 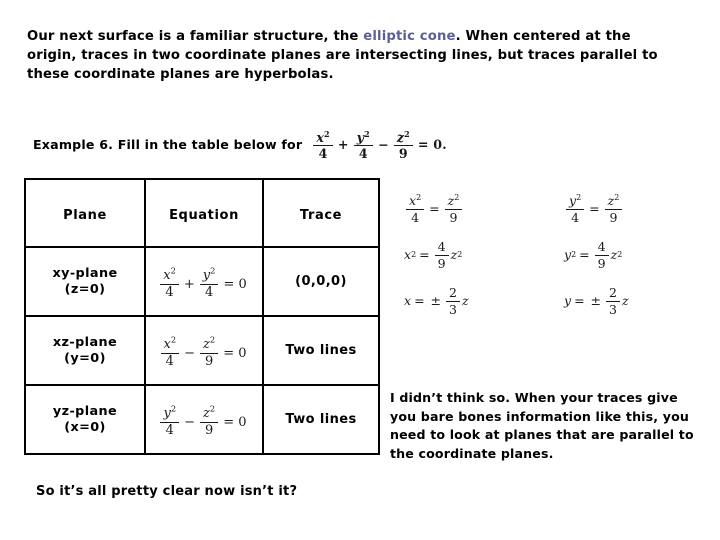 I want to click on table-header-equation: Equation, so click(x=204, y=213).